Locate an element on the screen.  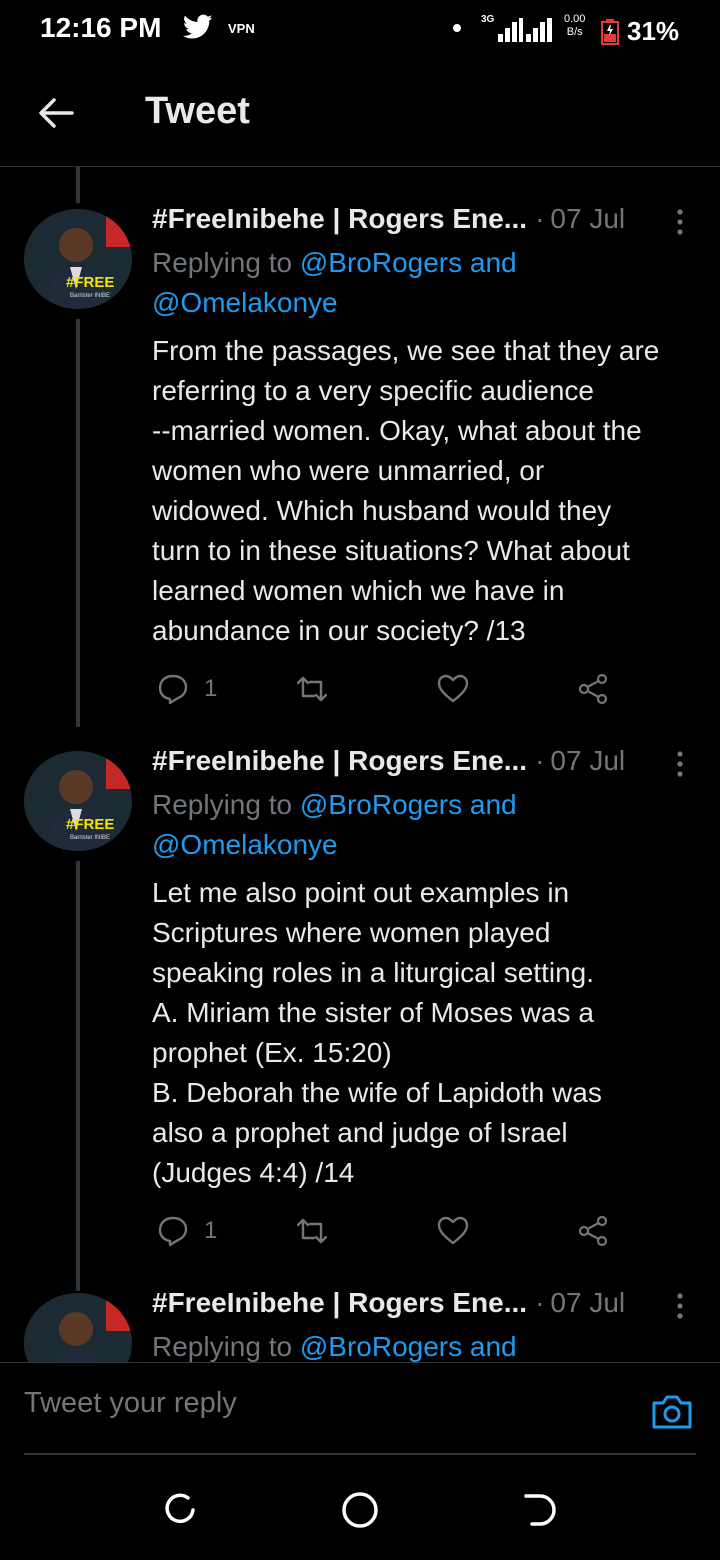
twitter-icon is located at coordinates (198, 26).